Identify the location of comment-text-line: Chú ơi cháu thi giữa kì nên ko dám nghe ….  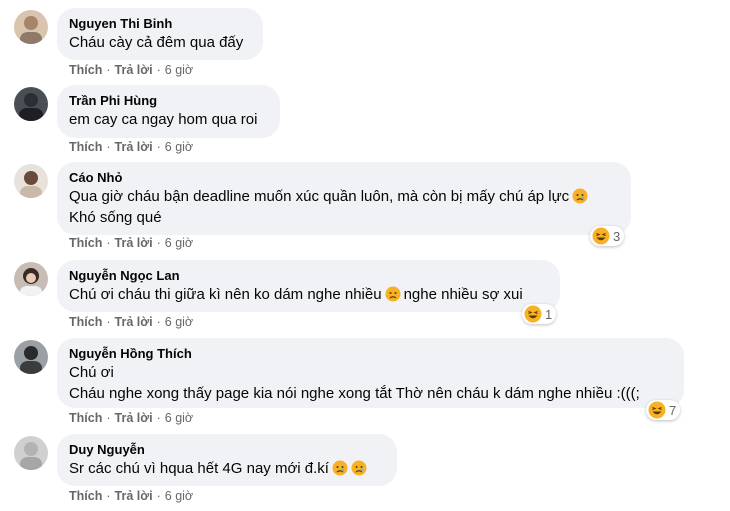
(225, 294).